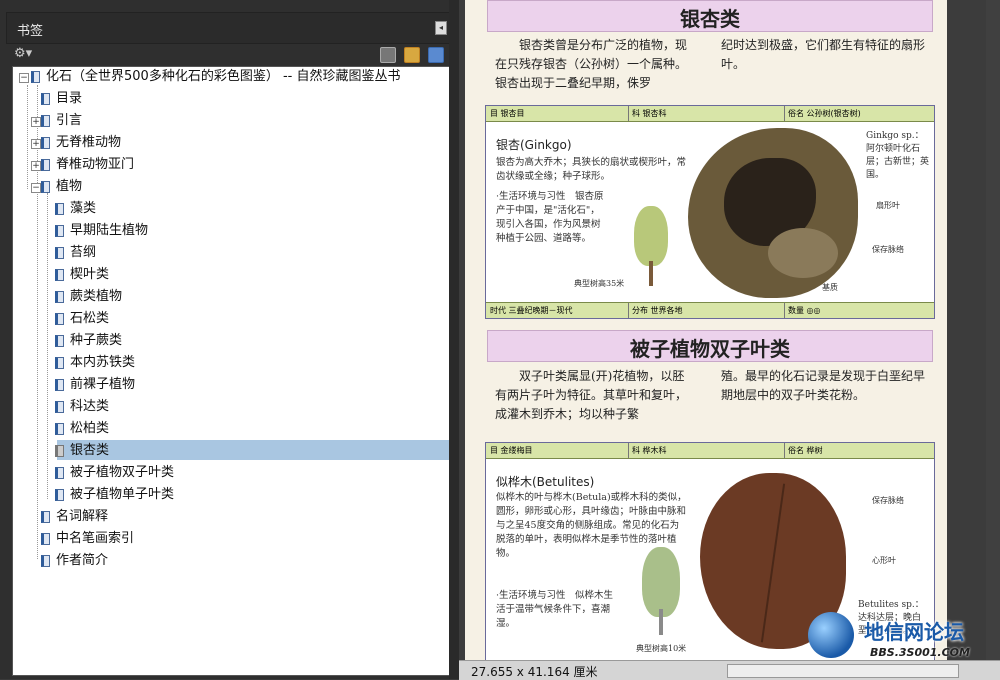 This screenshot has width=1000, height=680. What do you see at coordinates (24, 78) in the screenshot?
I see `root-collapse-toggle: −` at bounding box center [24, 78].